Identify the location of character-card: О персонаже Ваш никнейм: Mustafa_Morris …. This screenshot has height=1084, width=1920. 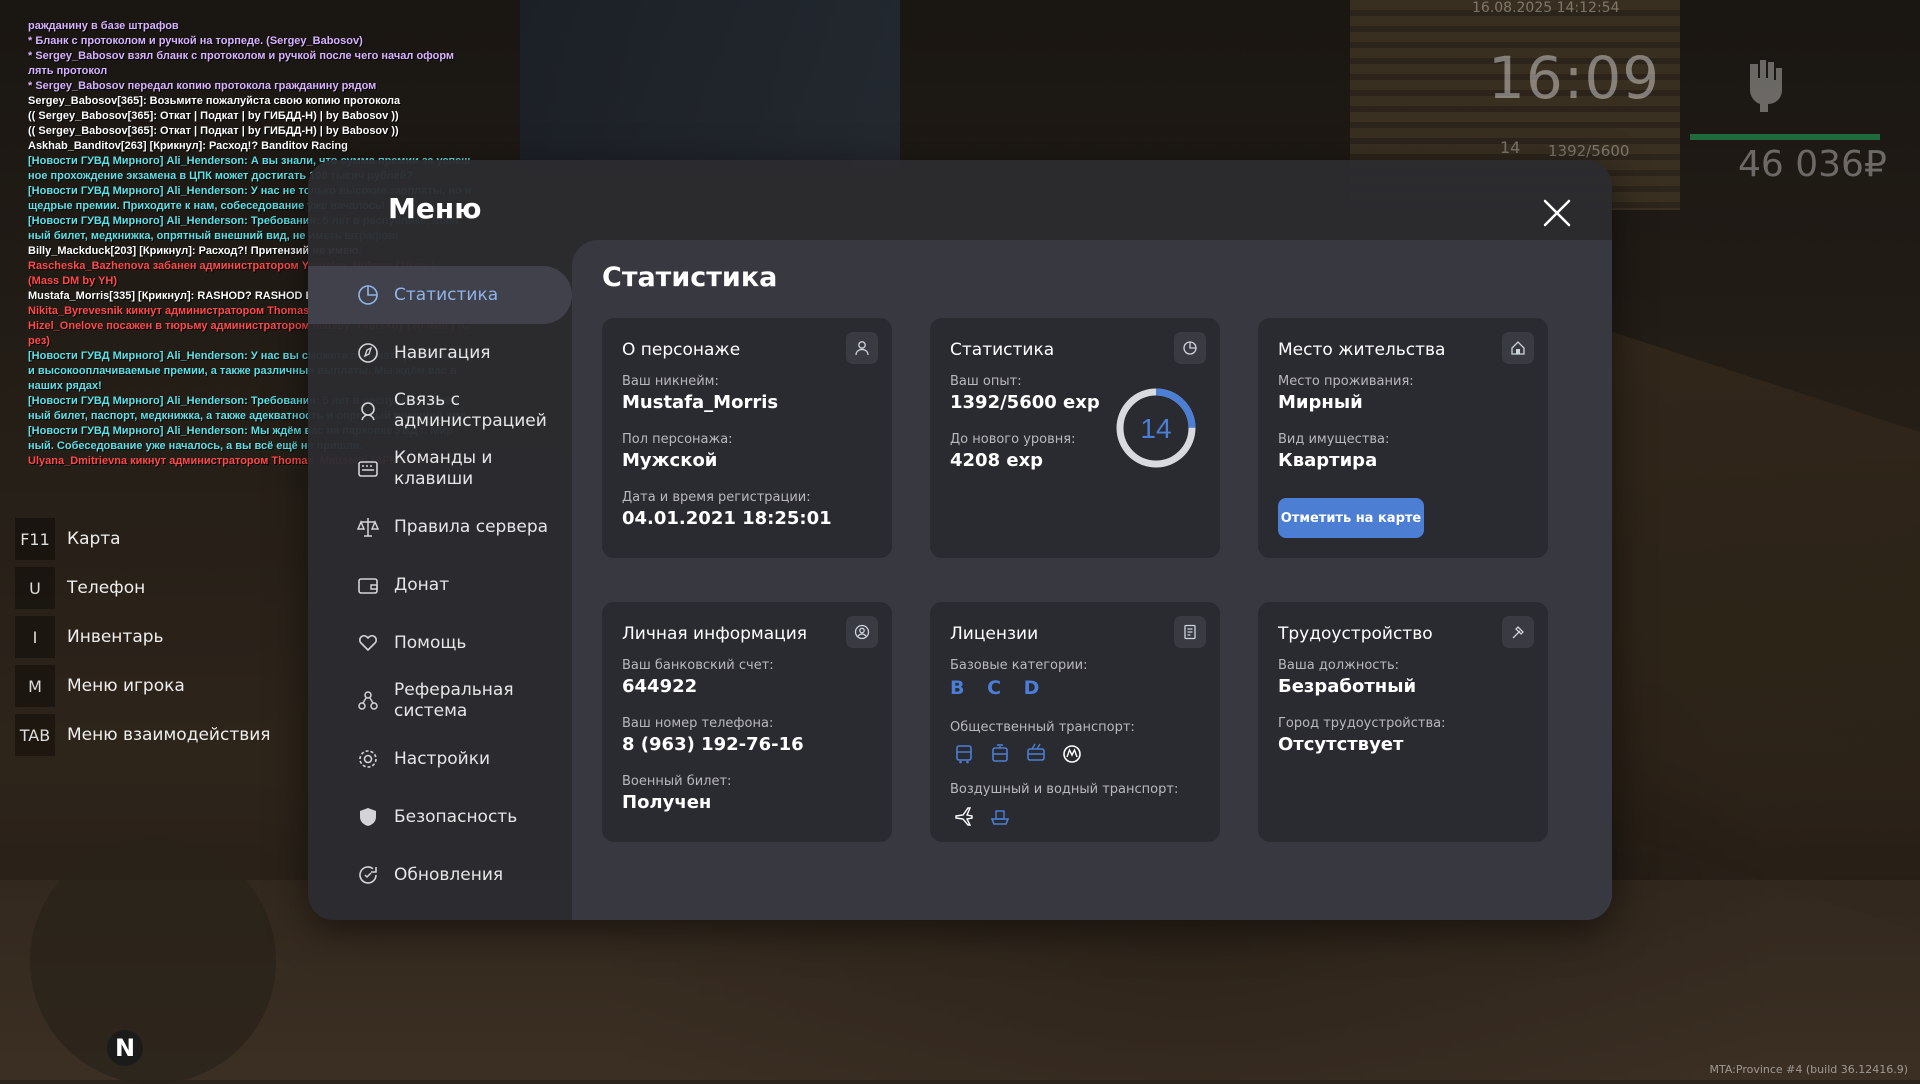
(747, 438).